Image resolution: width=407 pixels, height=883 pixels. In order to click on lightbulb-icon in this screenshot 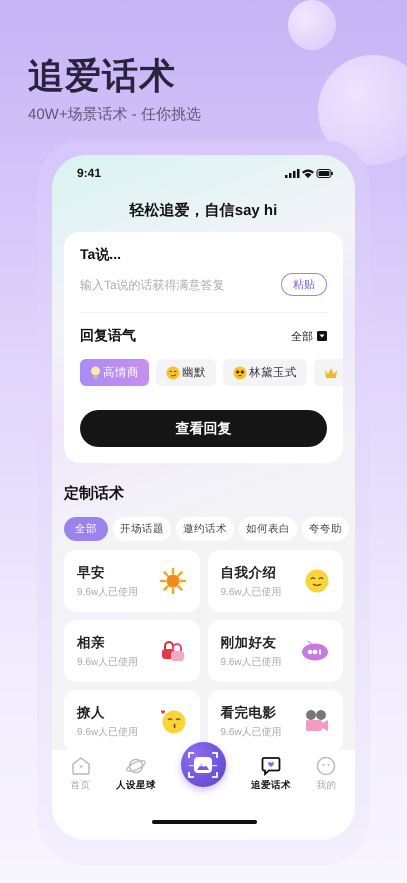, I will do `click(95, 373)`.